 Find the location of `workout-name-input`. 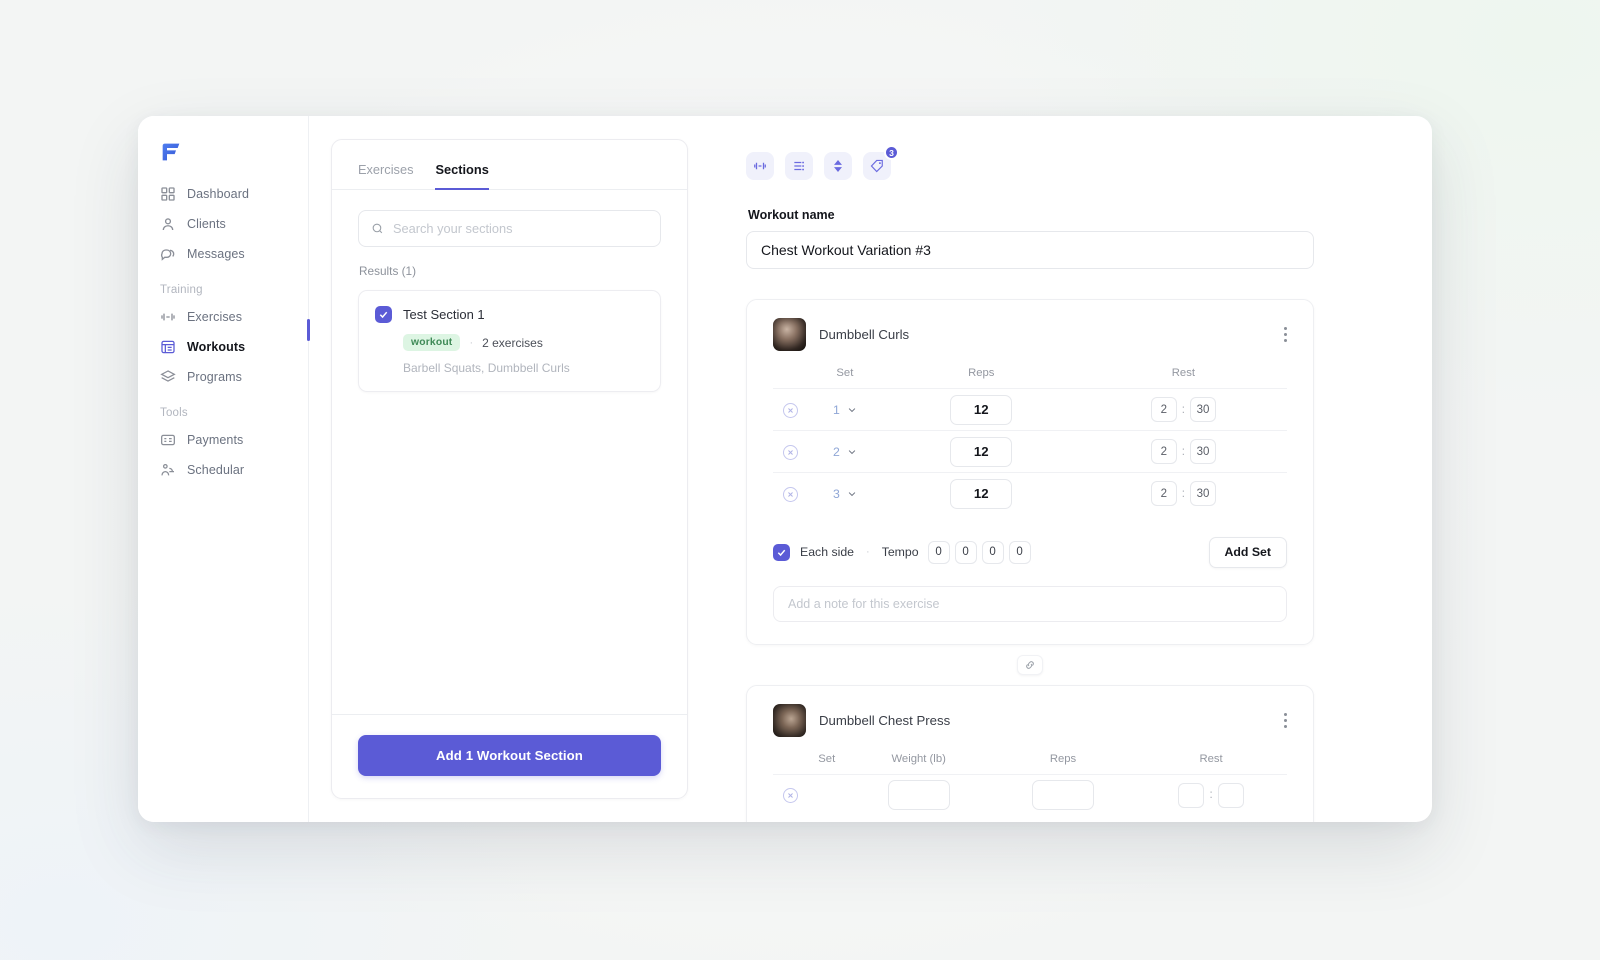

workout-name-input is located at coordinates (1030, 250).